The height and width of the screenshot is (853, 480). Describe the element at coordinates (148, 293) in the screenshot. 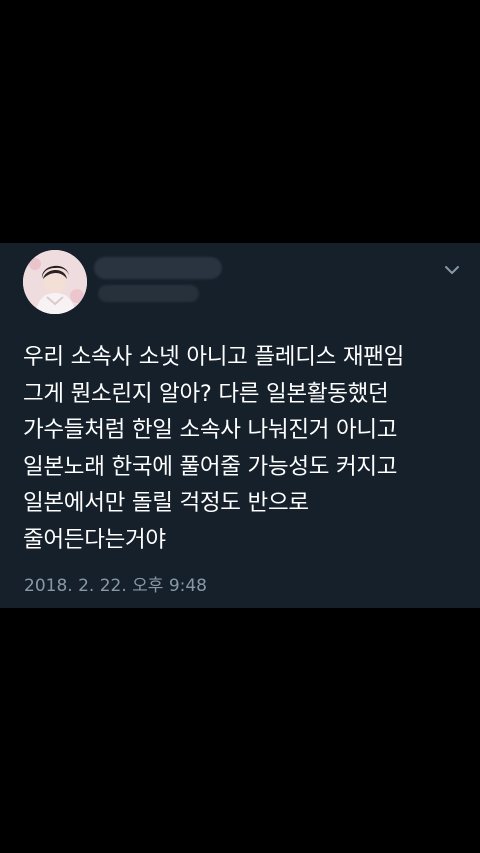

I see `username-redacted` at that location.